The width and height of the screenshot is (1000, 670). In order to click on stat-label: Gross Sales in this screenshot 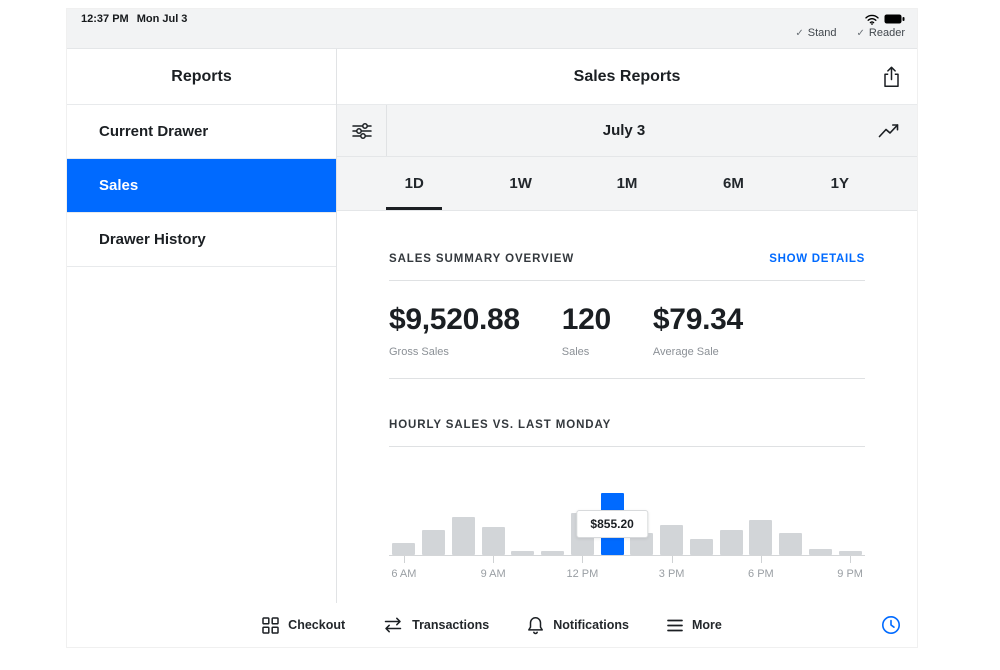, I will do `click(419, 352)`.